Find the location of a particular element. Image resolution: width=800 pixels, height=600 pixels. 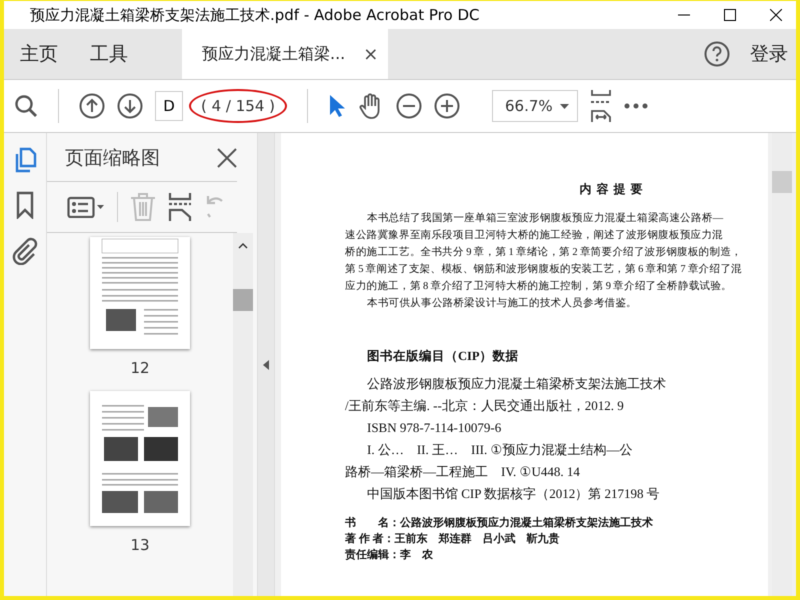

summary-paragraph: 本书总结了我国第一座单箱三室波形钢腹板预应力混凝土箱梁高速公路桥— 速公路冀豫界至南乐段项目卫河特大桥的施工经验，阐述了波形钢腹板预应力混 桥的施工工艺。全书共分 9 章，第 1 章绪论，第 2 章简要介绍了波形钢腹板的制造， 第 5 章阐述了支架、模板、钢筋和波形钢腹板的安装工艺，第 6 章和第 7 章介绍了混 应力的施工，第 8 章介绍了卫河特大桥的施工控制，第 9 章介绍了全桥静载试验。 is located at coordinates (544, 252).